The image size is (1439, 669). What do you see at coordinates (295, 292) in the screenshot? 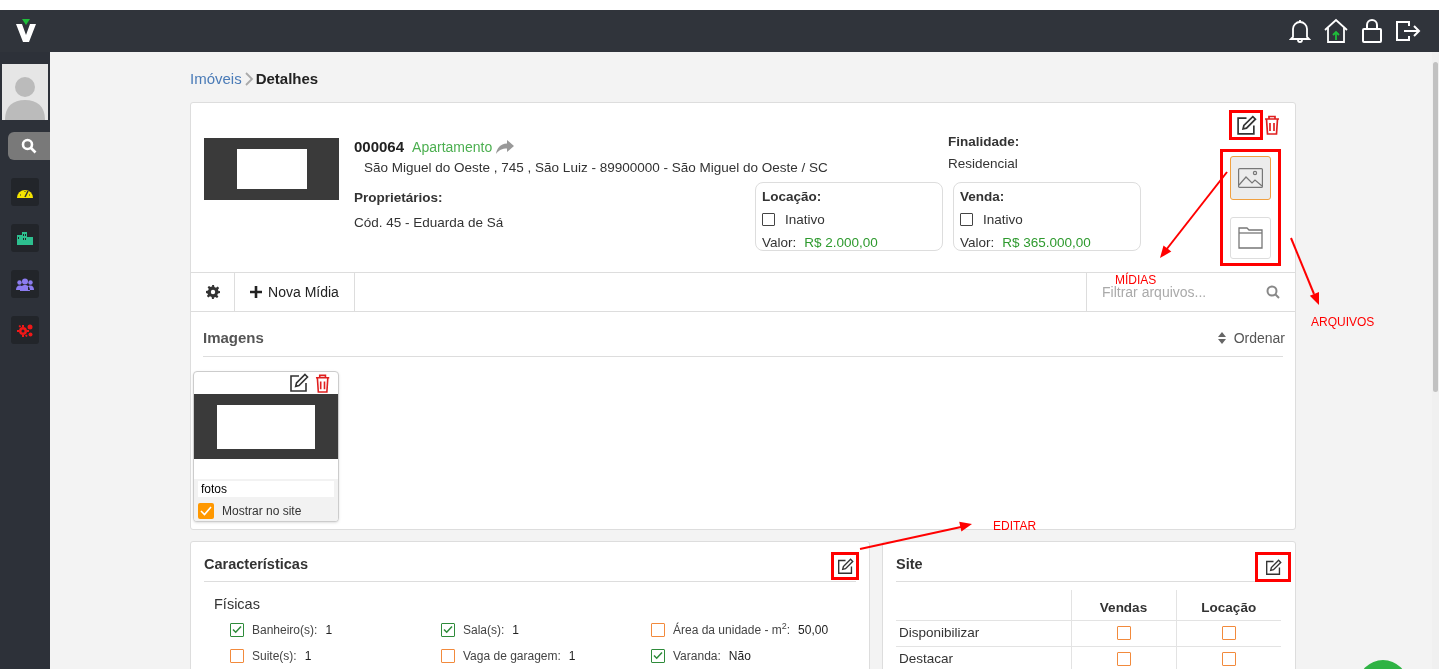
I see `new-media-button: Nova Mídia` at bounding box center [295, 292].